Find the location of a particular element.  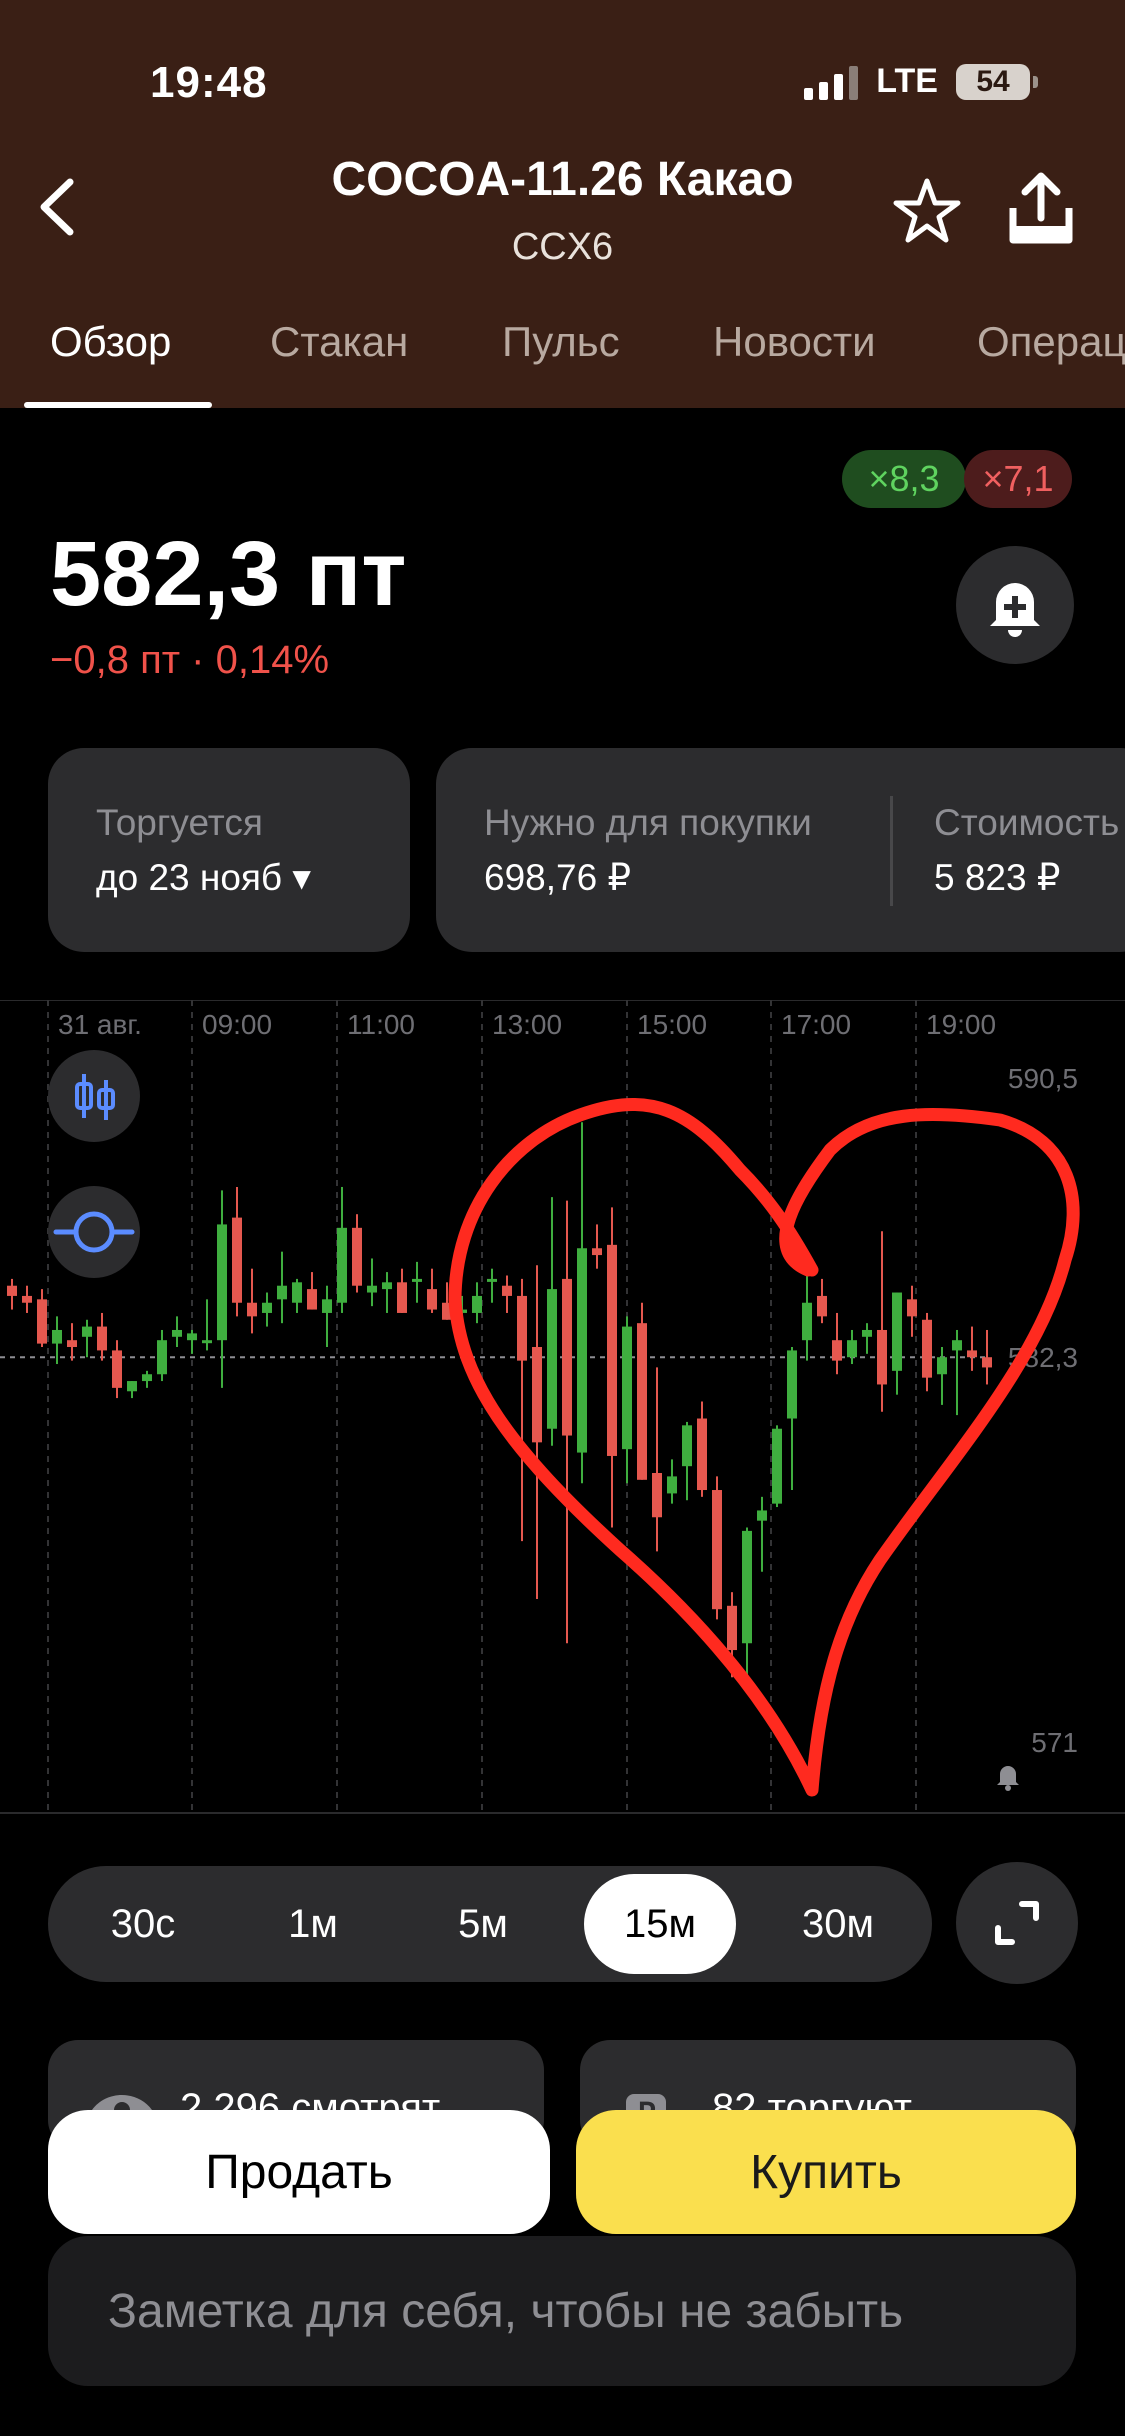

add-alert-button is located at coordinates (1015, 605).